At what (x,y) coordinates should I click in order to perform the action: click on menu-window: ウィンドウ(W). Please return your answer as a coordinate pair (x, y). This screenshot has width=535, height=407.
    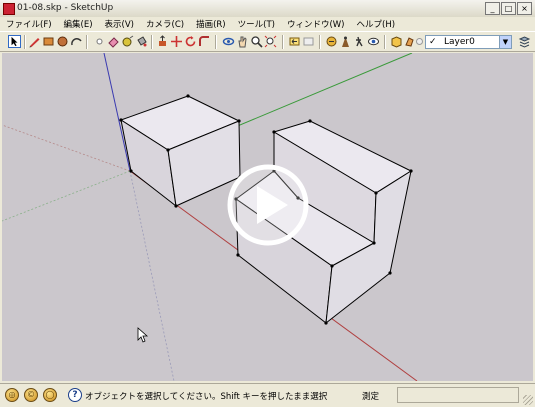
    Looking at the image, I should click on (316, 24).